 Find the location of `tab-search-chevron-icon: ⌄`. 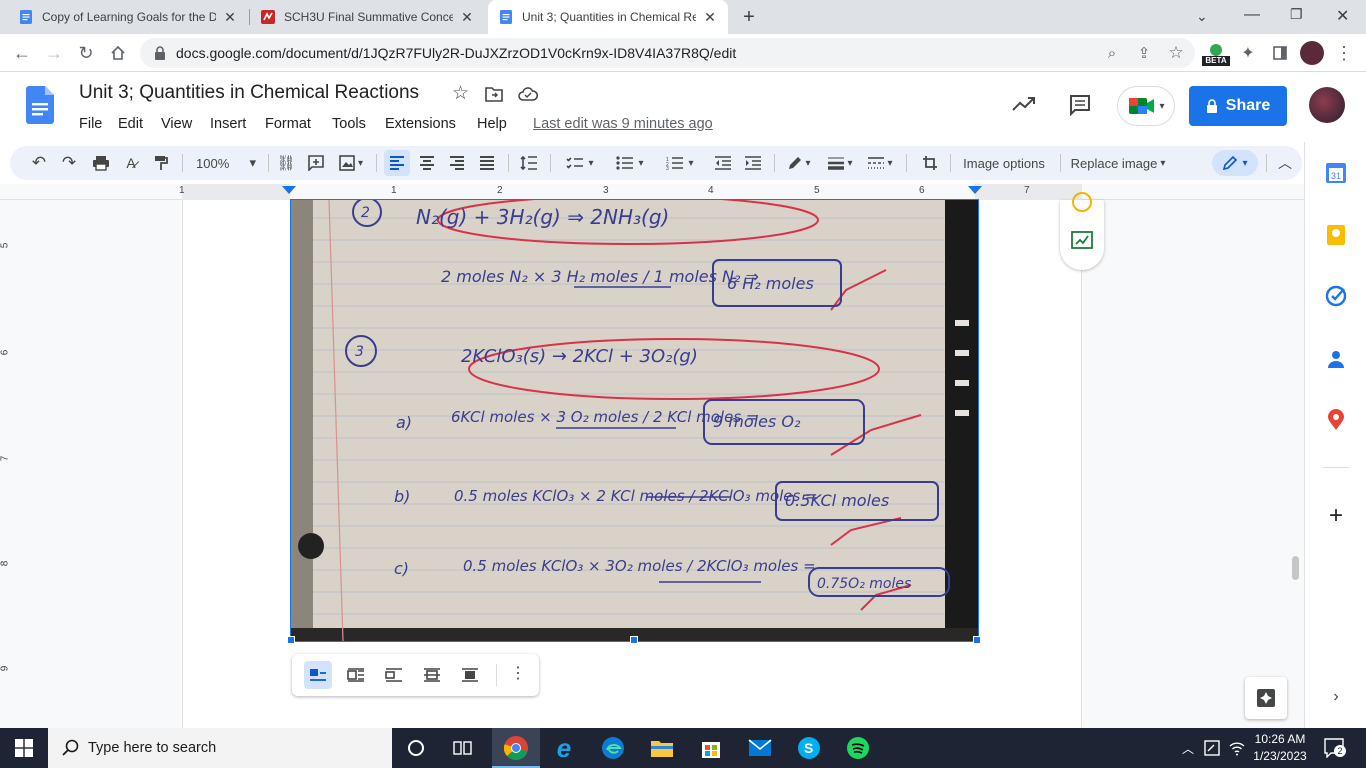

tab-search-chevron-icon: ⌄ is located at coordinates (1202, 16).